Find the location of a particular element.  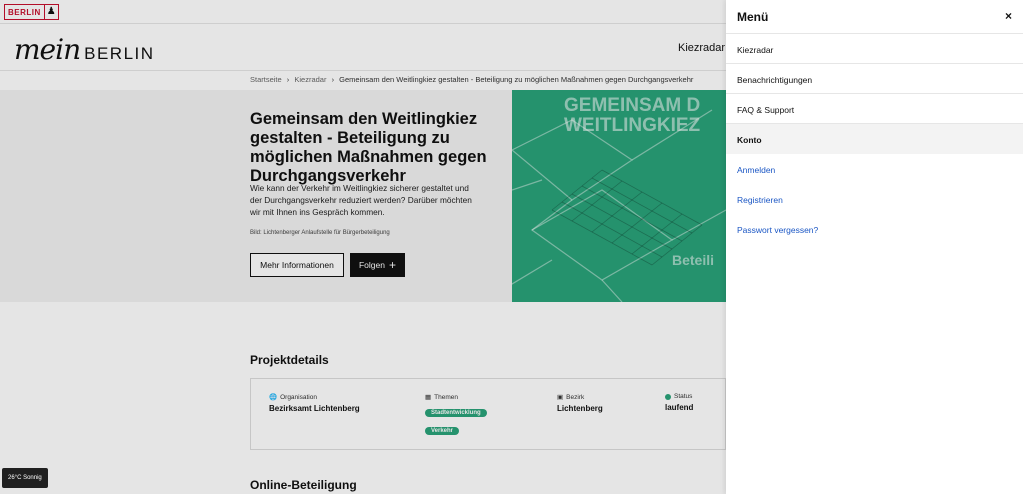

menu-title: Menü is located at coordinates (753, 17).